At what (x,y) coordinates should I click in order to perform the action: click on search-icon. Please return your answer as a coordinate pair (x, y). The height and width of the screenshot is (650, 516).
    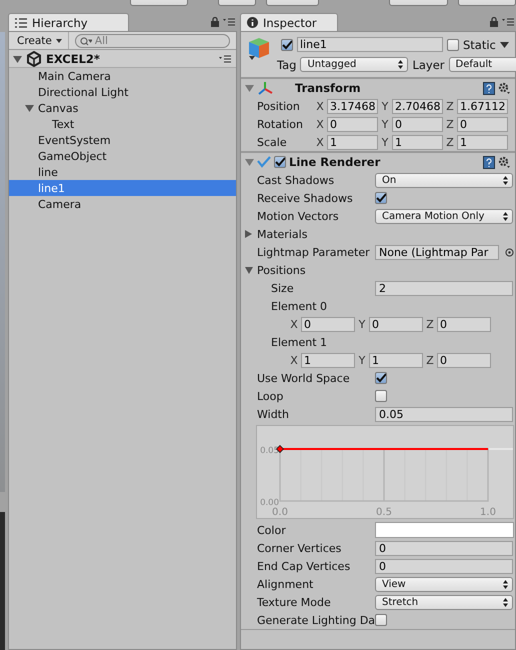
    Looking at the image, I should click on (86, 41).